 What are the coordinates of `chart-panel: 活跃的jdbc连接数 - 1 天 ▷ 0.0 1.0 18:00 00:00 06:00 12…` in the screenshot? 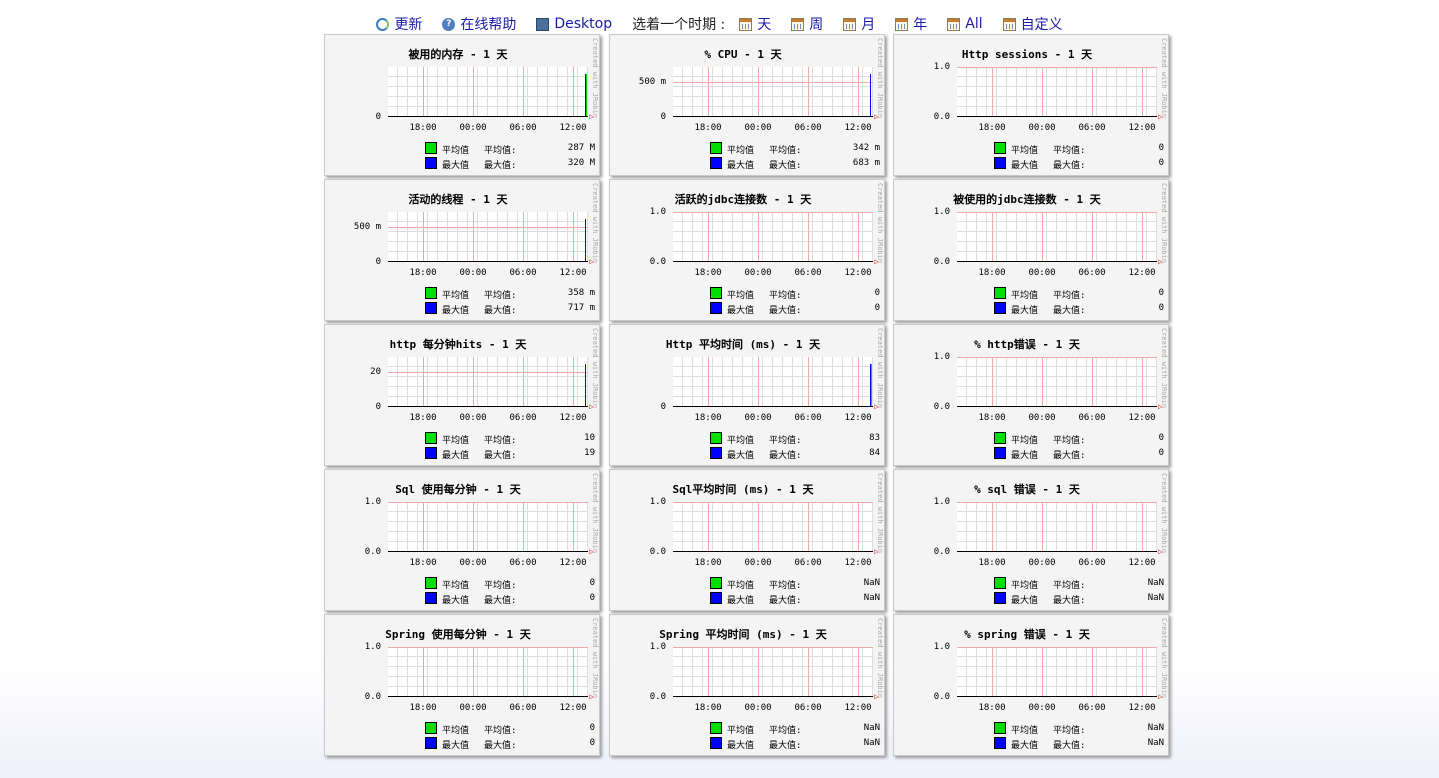 It's located at (747, 250).